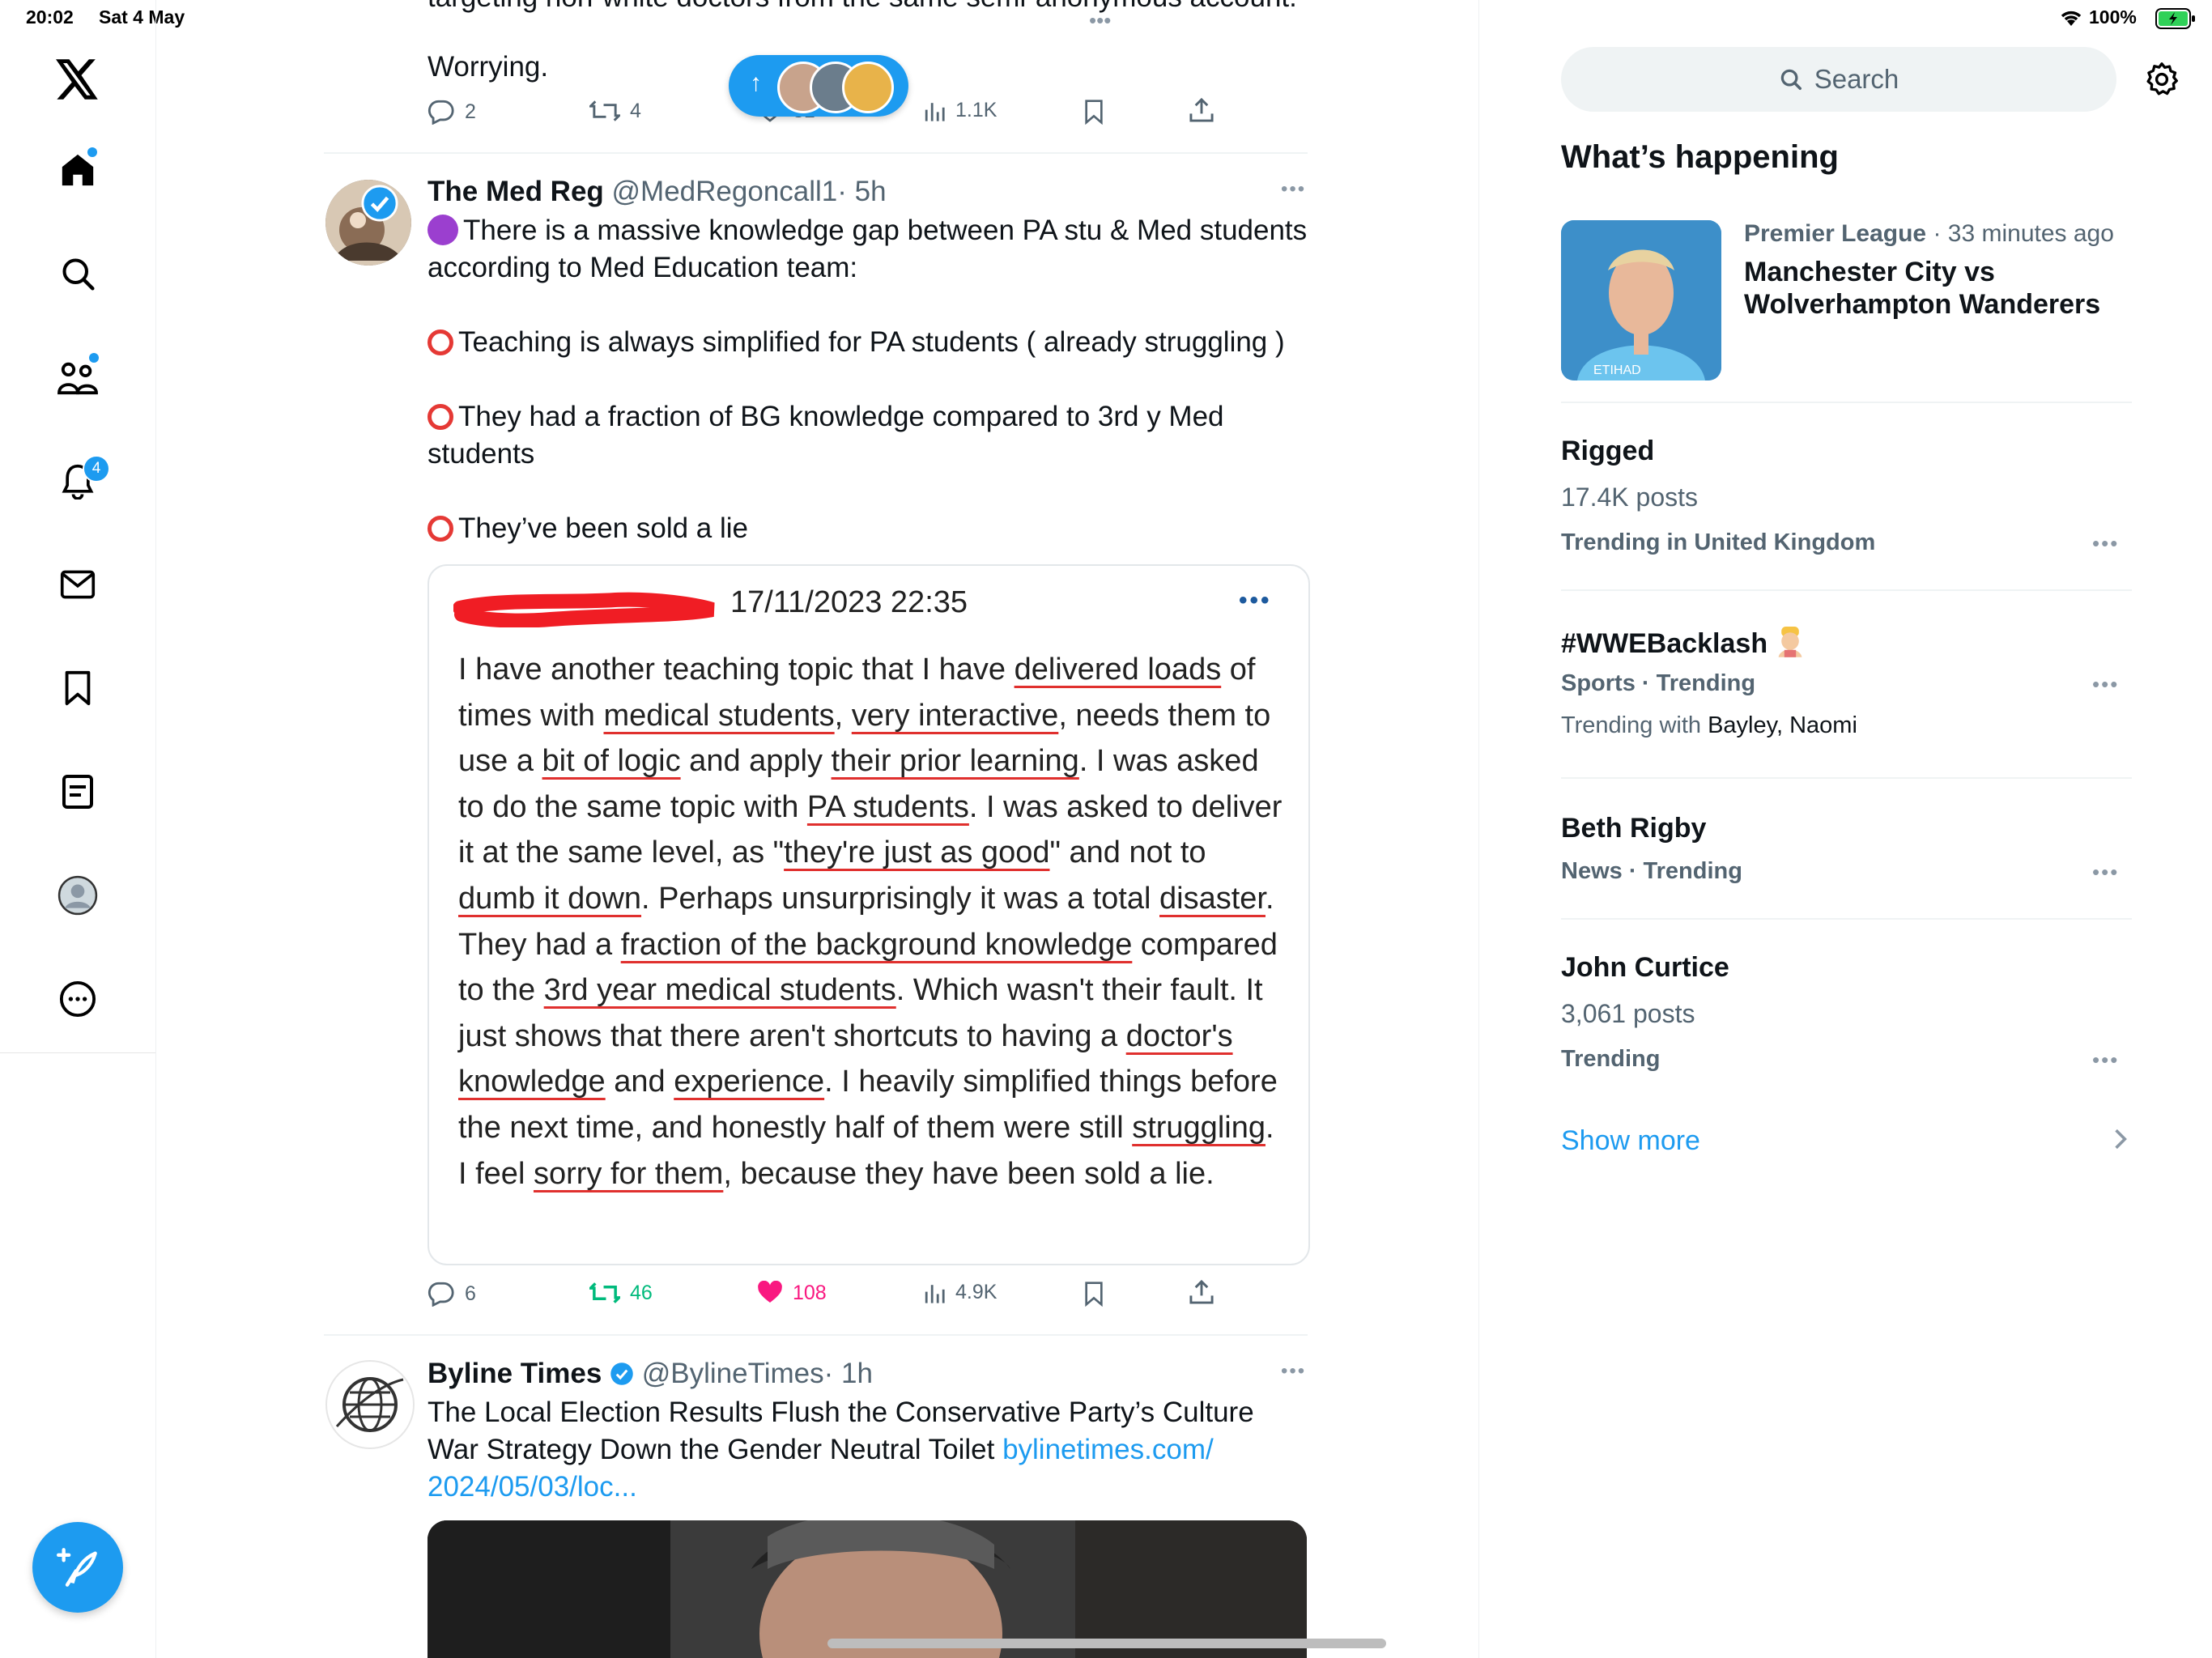 Image resolution: width=2212 pixels, height=1658 pixels. Describe the element at coordinates (78, 999) in the screenshot. I see `more-options-icon` at that location.